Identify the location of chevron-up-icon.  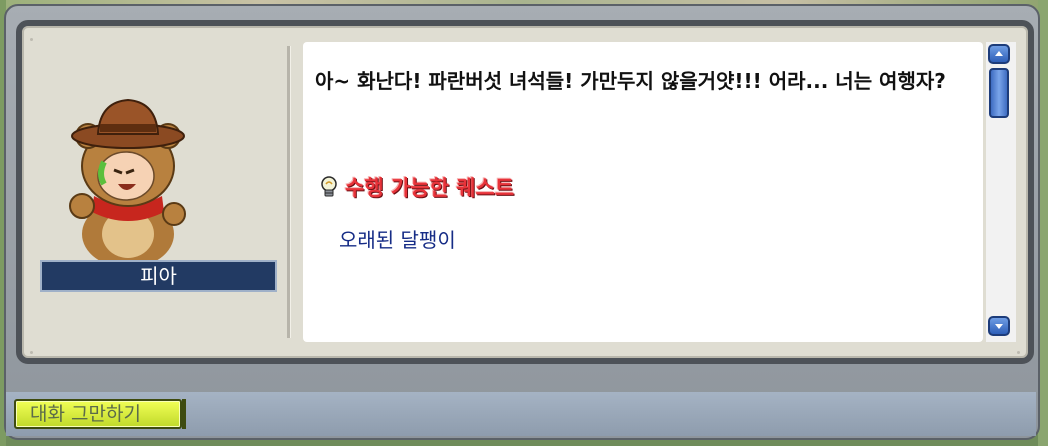
(999, 53).